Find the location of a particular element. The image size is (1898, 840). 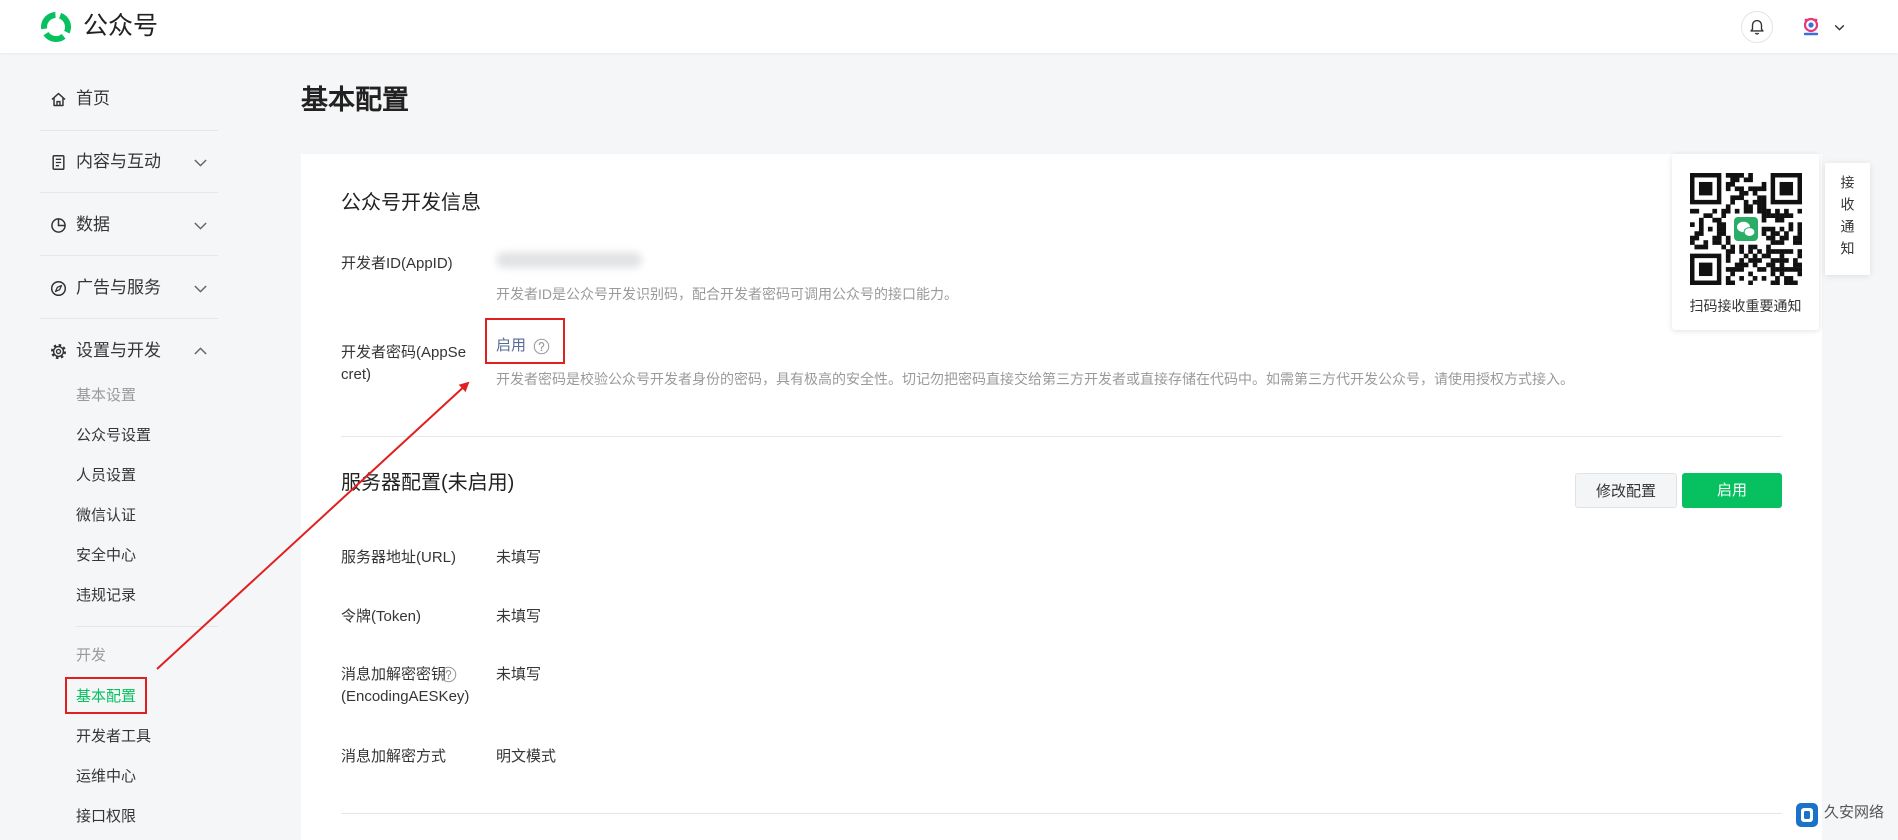

chevron-down-icon is located at coordinates (1839, 27).